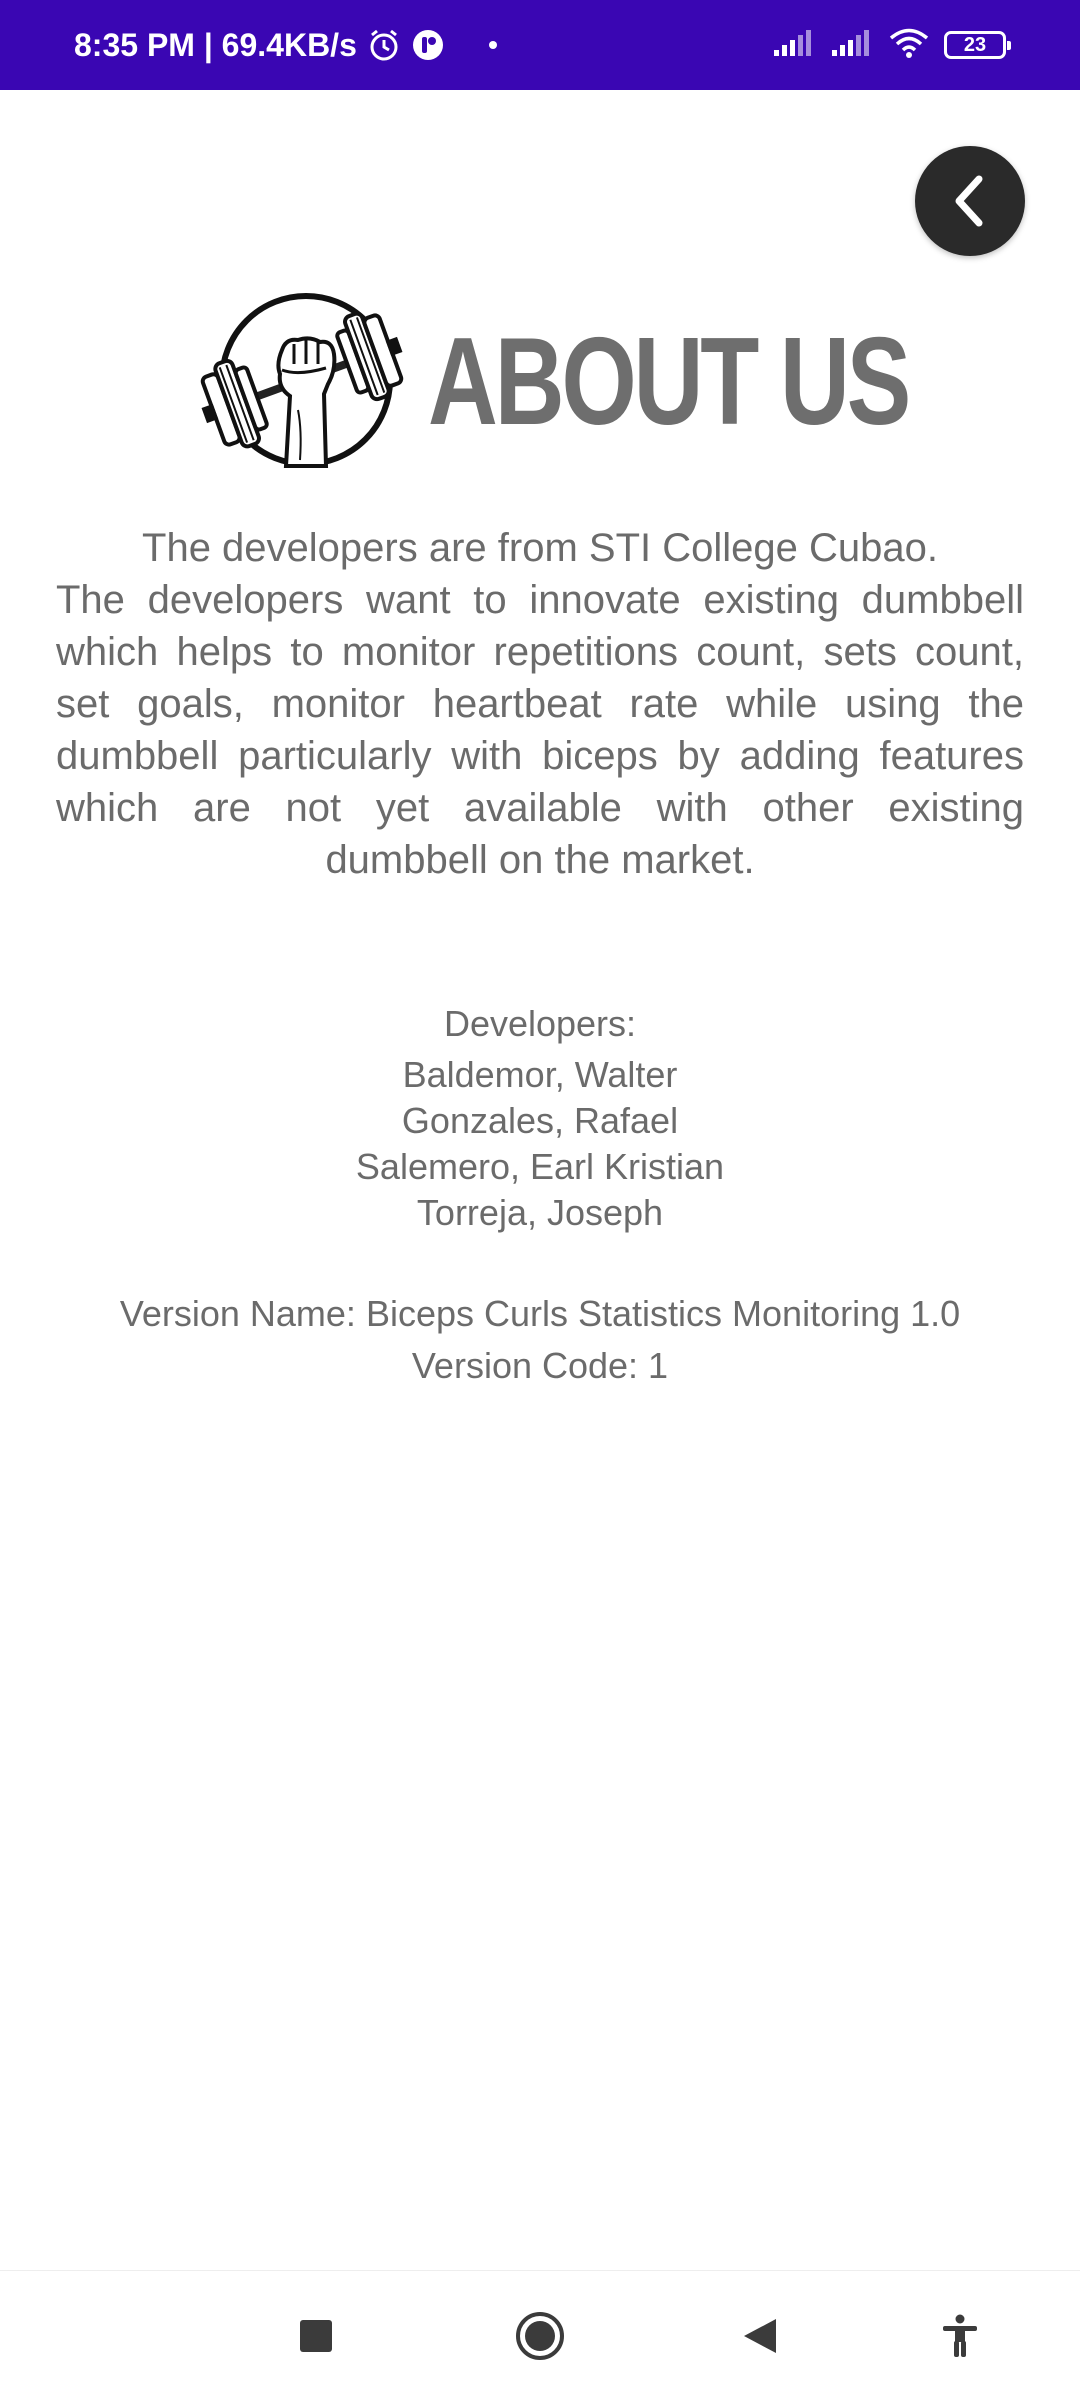  I want to click on developer-name: Torreja, Joseph, so click(540, 1212).